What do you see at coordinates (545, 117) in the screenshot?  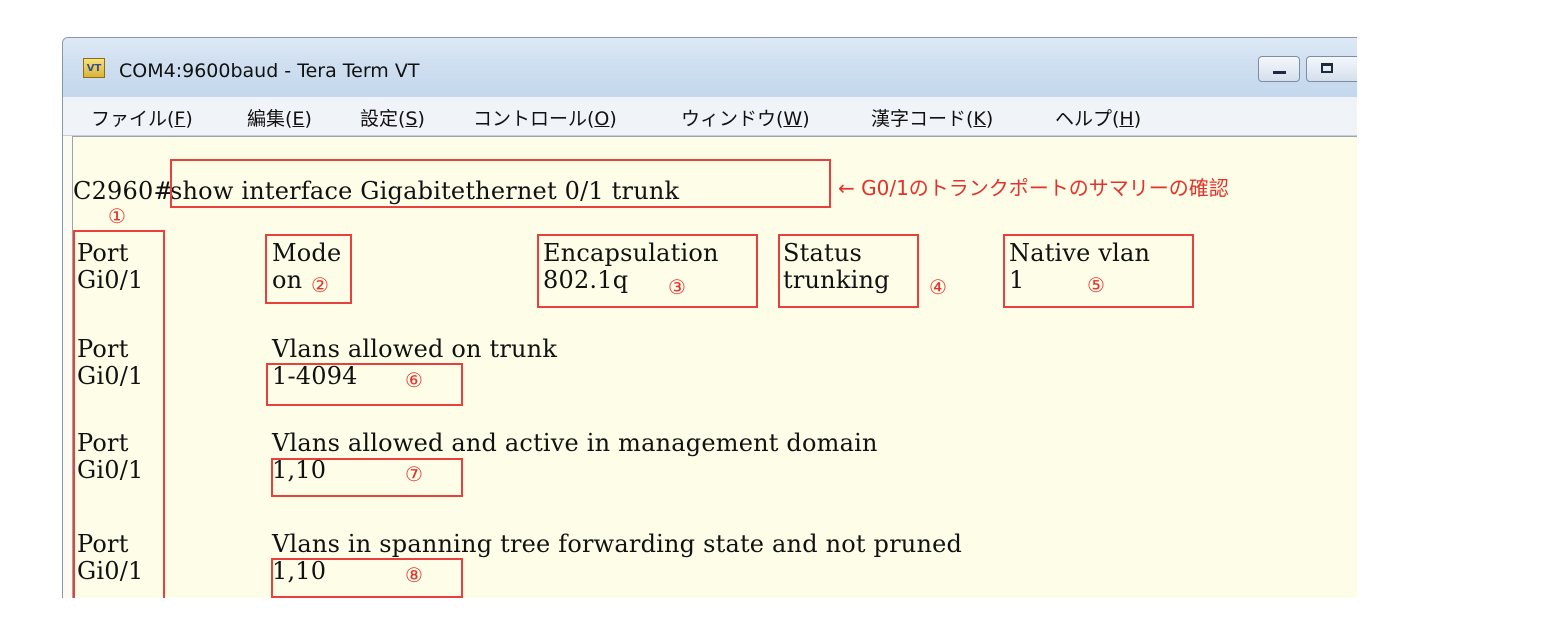 I see `menu-control: コントロール(O)` at bounding box center [545, 117].